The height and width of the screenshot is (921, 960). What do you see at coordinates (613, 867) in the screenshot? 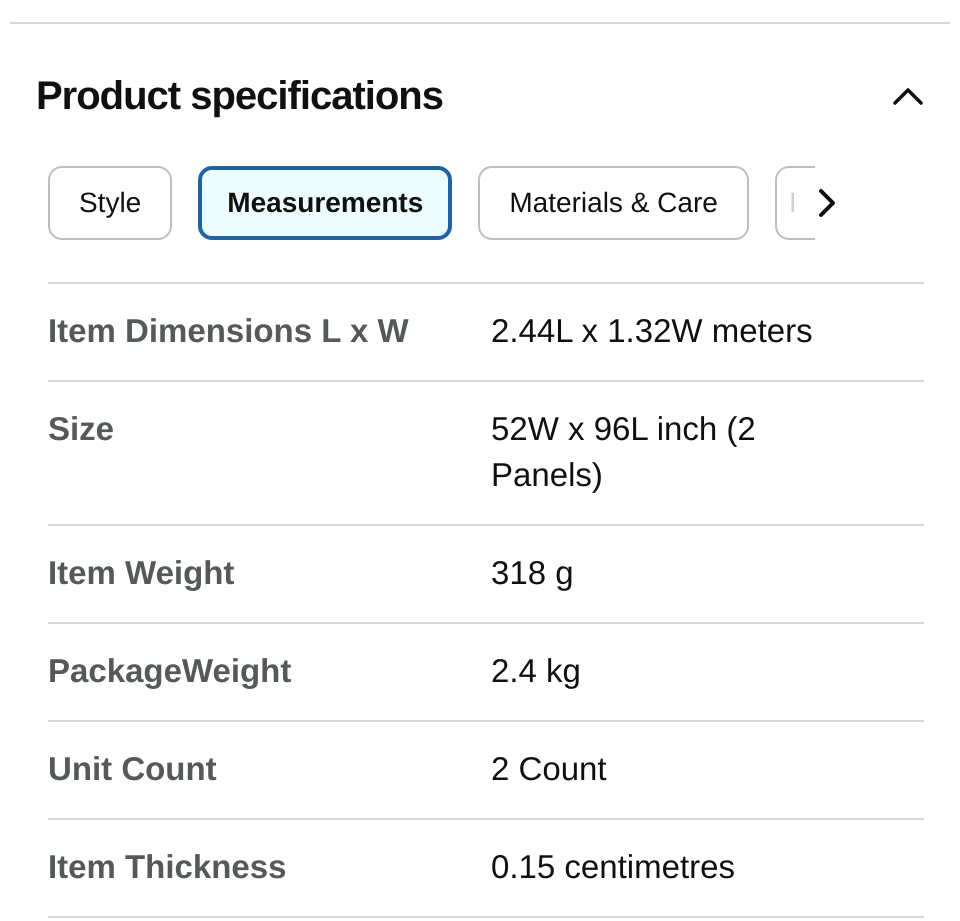
I see `spec-value: 0.15 centimetres` at bounding box center [613, 867].